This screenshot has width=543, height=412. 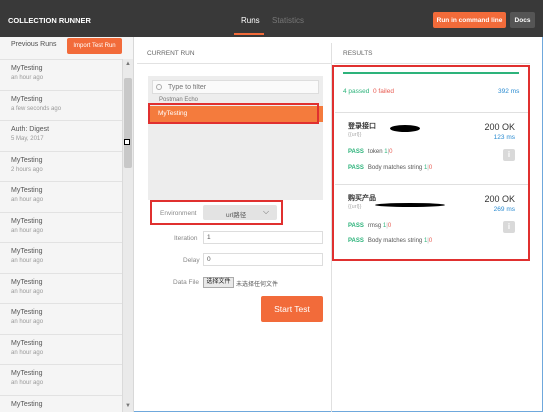 I want to click on iteration-input: 1, so click(x=263, y=237).